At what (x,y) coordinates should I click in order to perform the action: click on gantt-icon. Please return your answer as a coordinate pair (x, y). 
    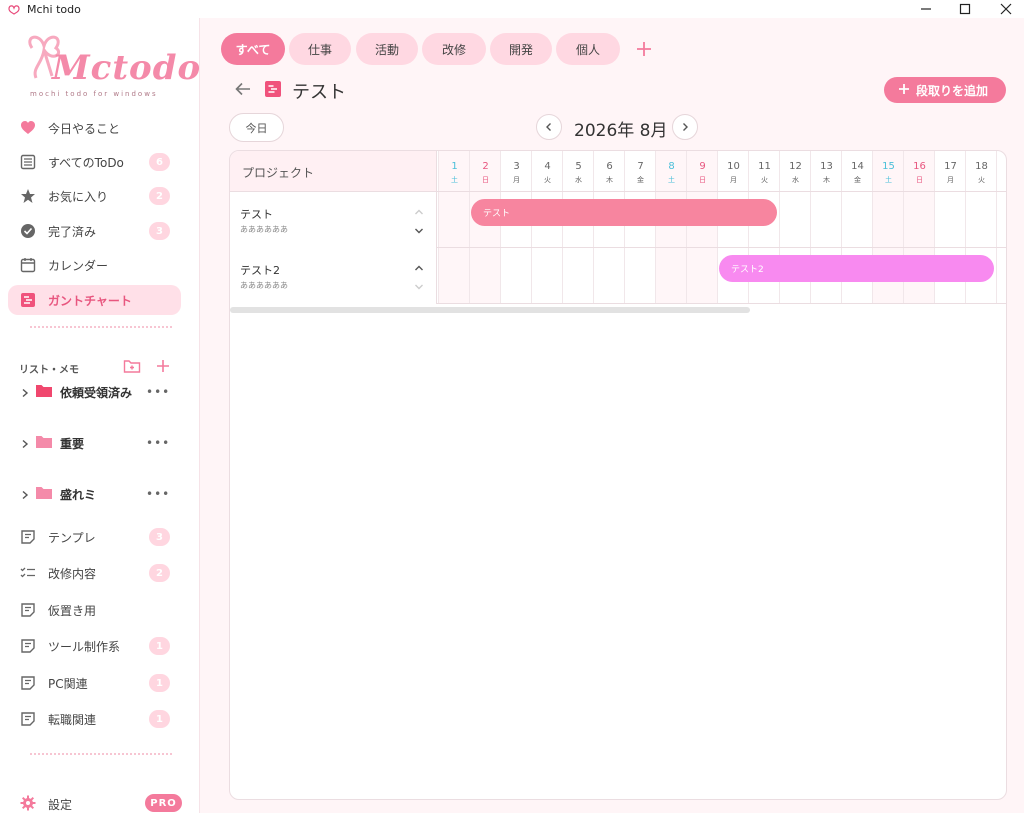
    Looking at the image, I should click on (28, 300).